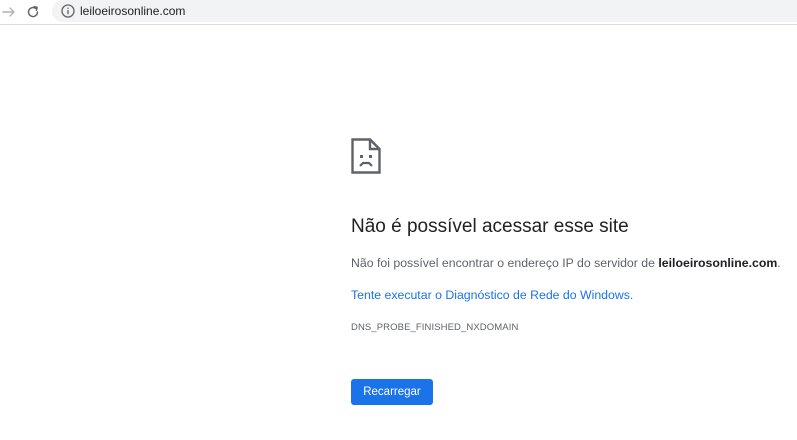 The width and height of the screenshot is (797, 440). Describe the element at coordinates (133, 11) in the screenshot. I see `url-text: leiloeirosonline.com` at that location.